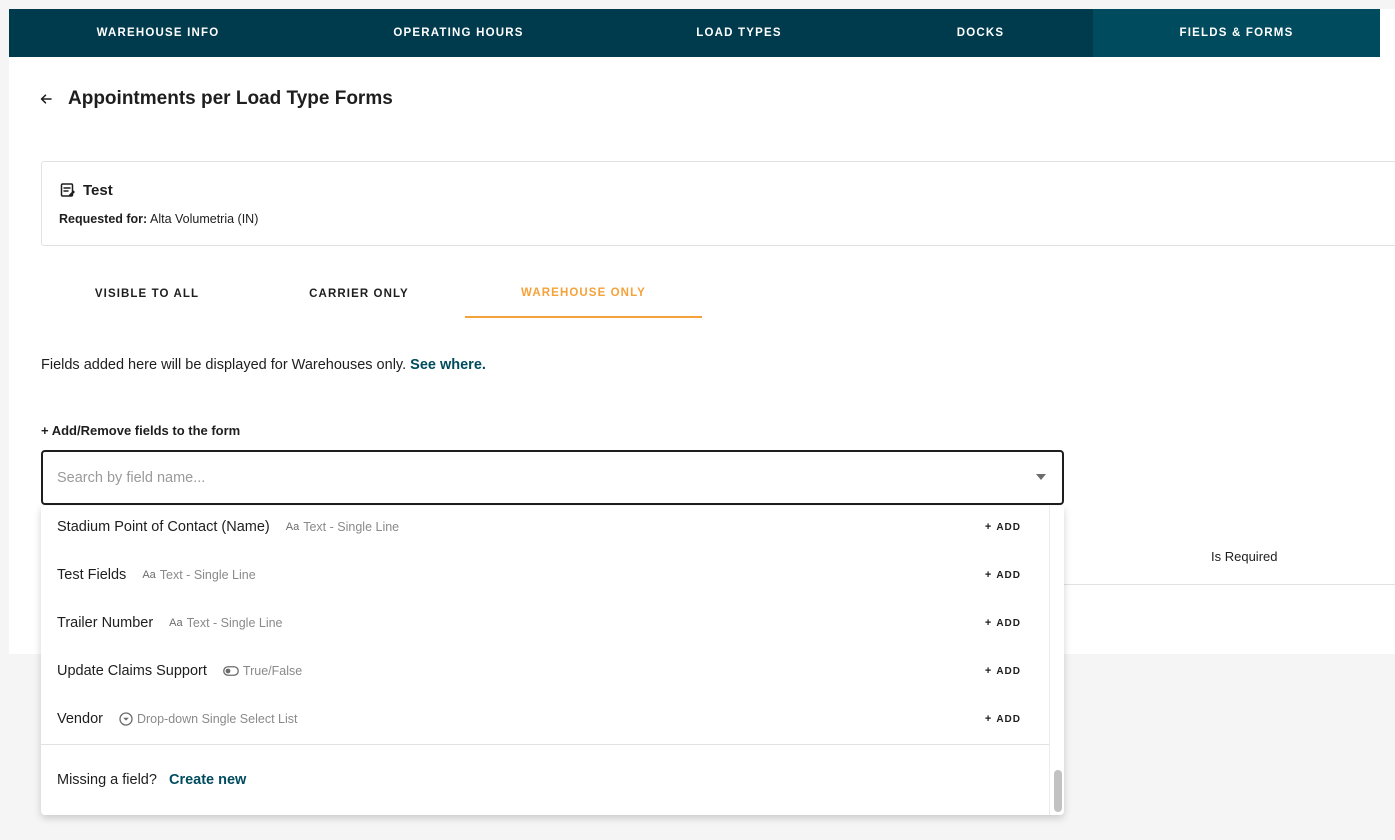 Image resolution: width=1395 pixels, height=840 pixels. Describe the element at coordinates (230, 98) in the screenshot. I see `page-title: Appointments per Load Type Forms` at that location.